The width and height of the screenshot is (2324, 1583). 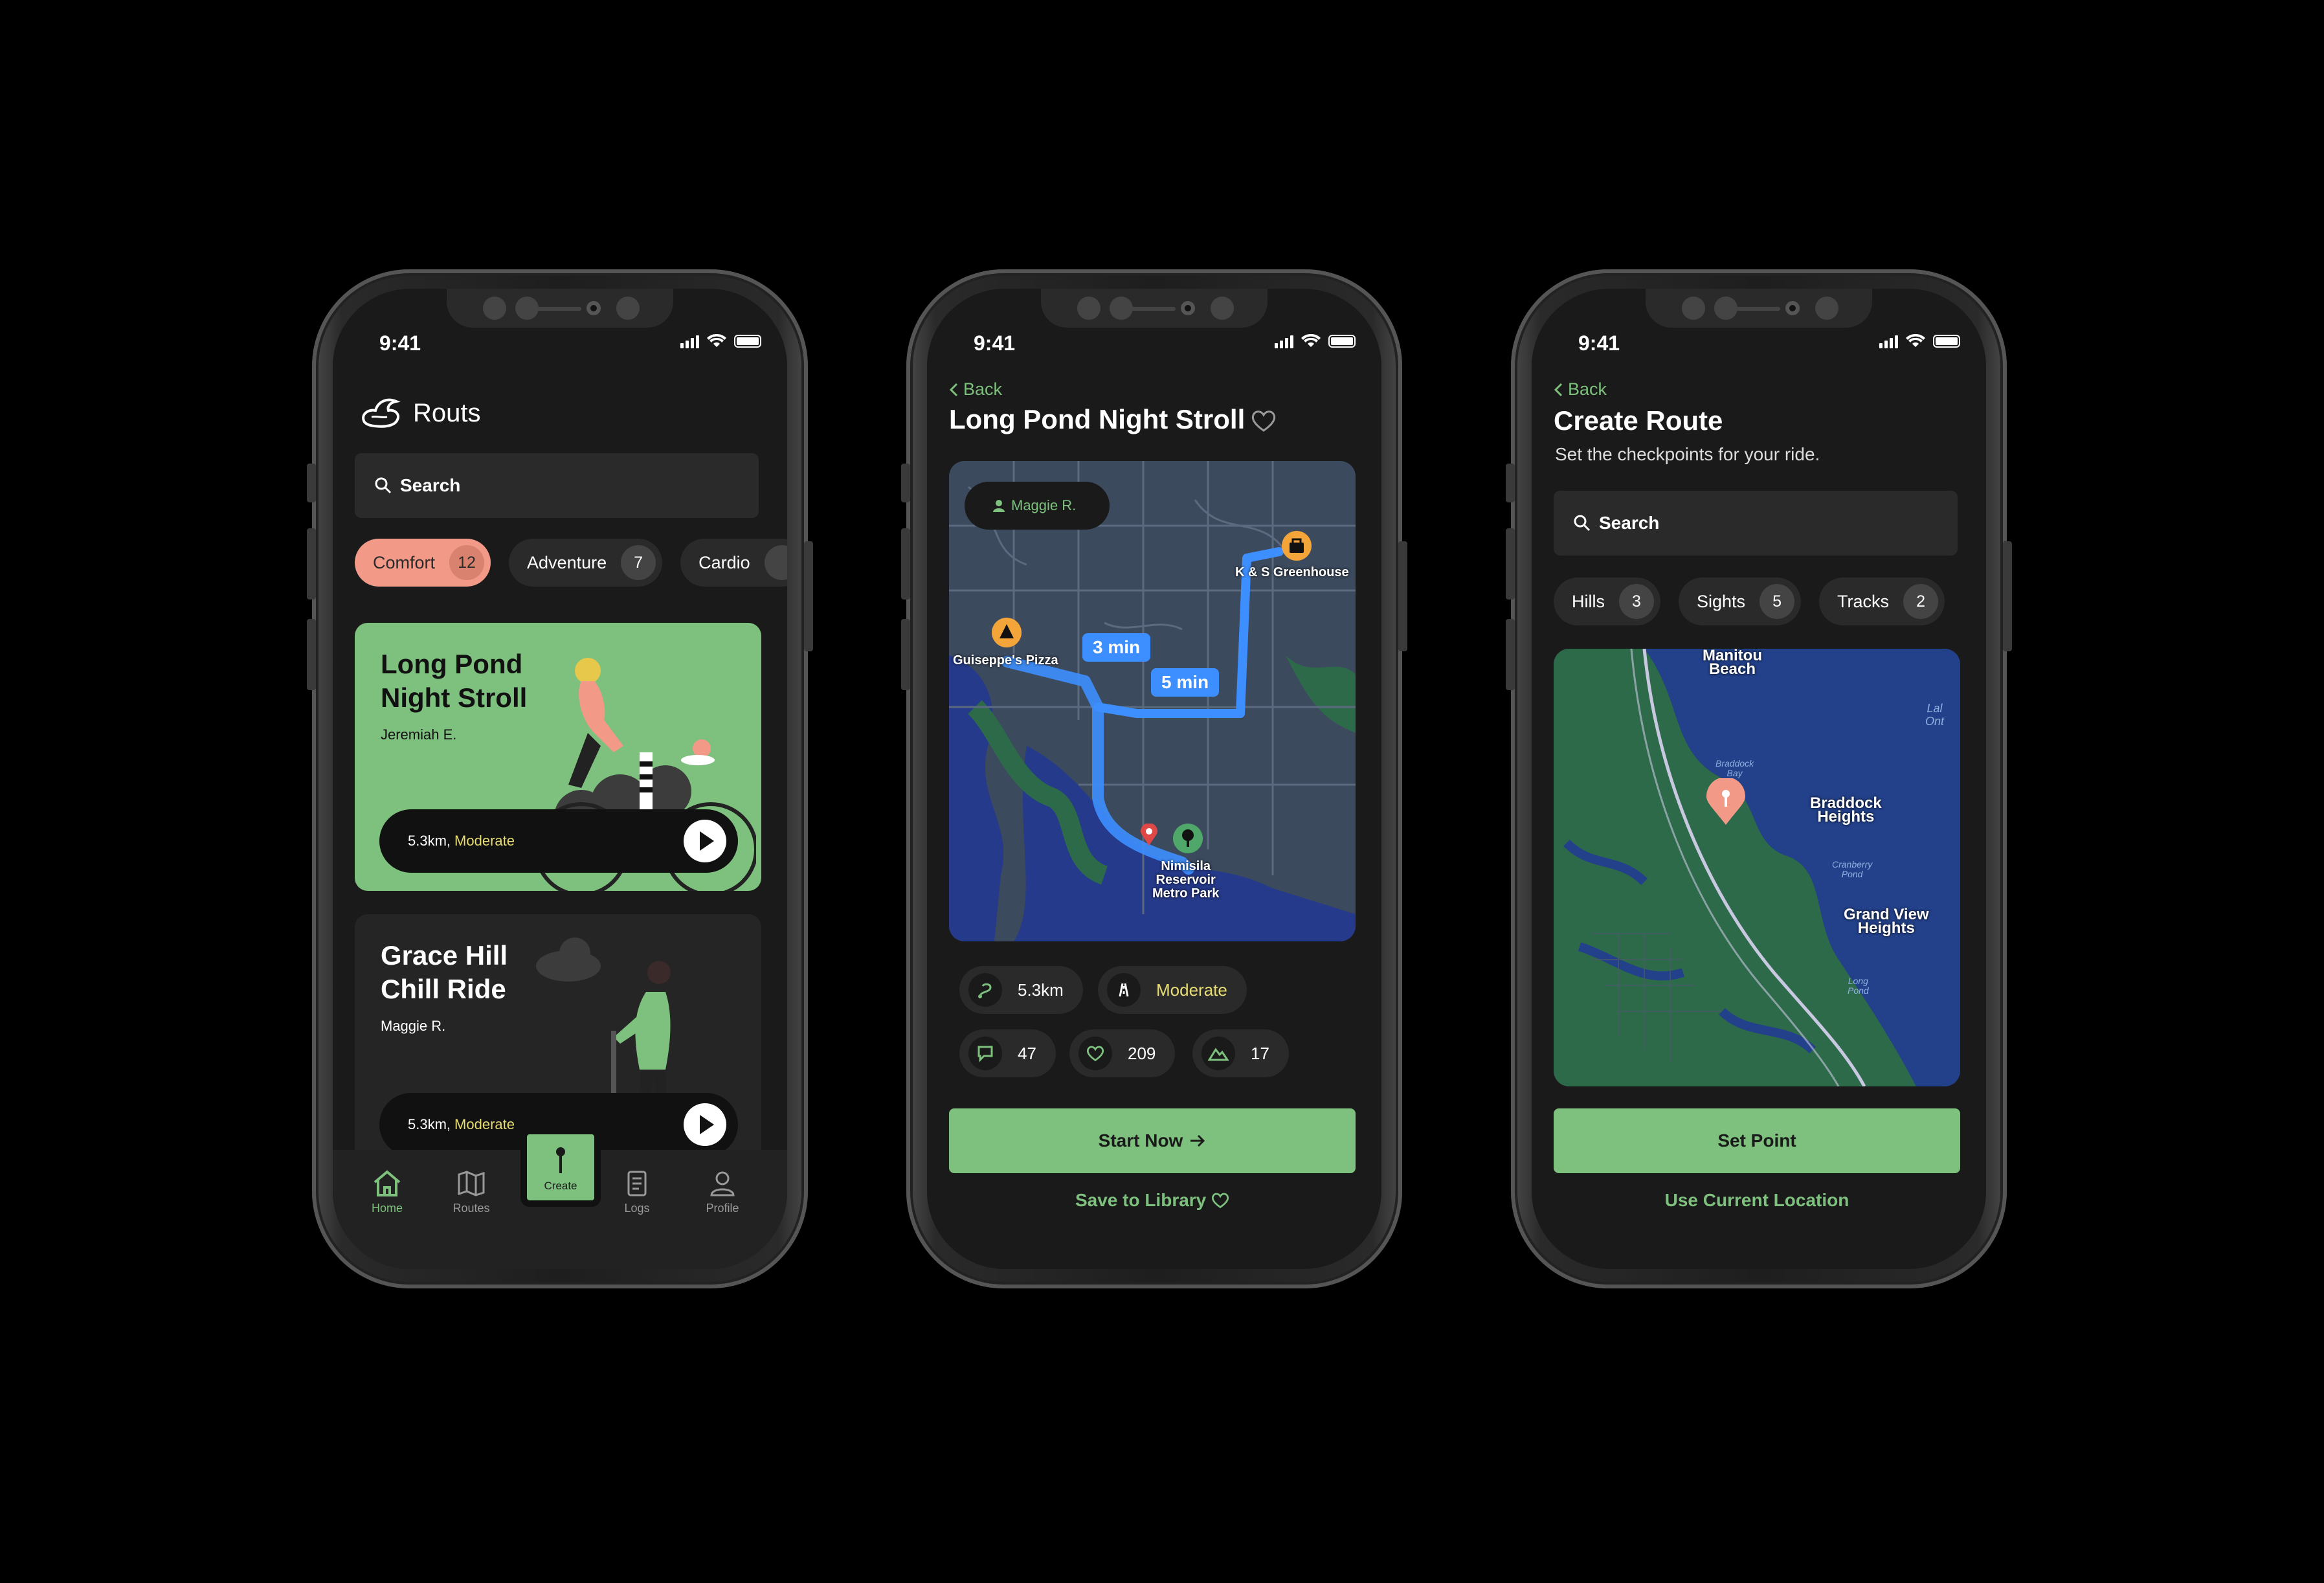 What do you see at coordinates (472, 1192) in the screenshot?
I see `tab-routes: Routes` at bounding box center [472, 1192].